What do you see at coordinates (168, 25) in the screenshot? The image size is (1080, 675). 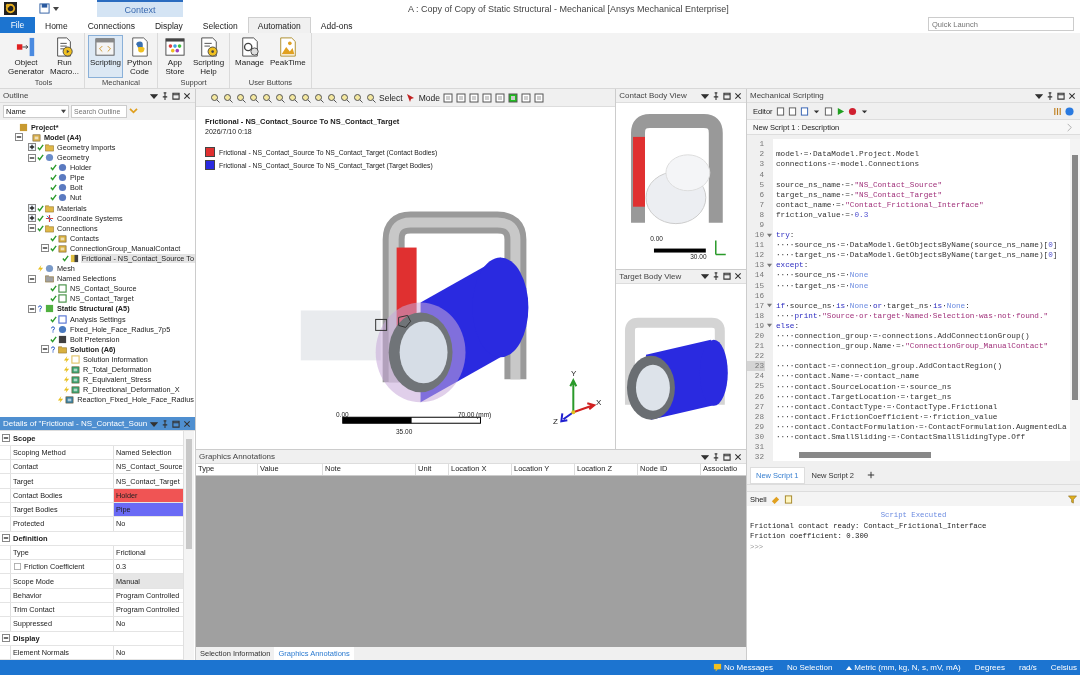 I see `ribbon-tab: Display` at bounding box center [168, 25].